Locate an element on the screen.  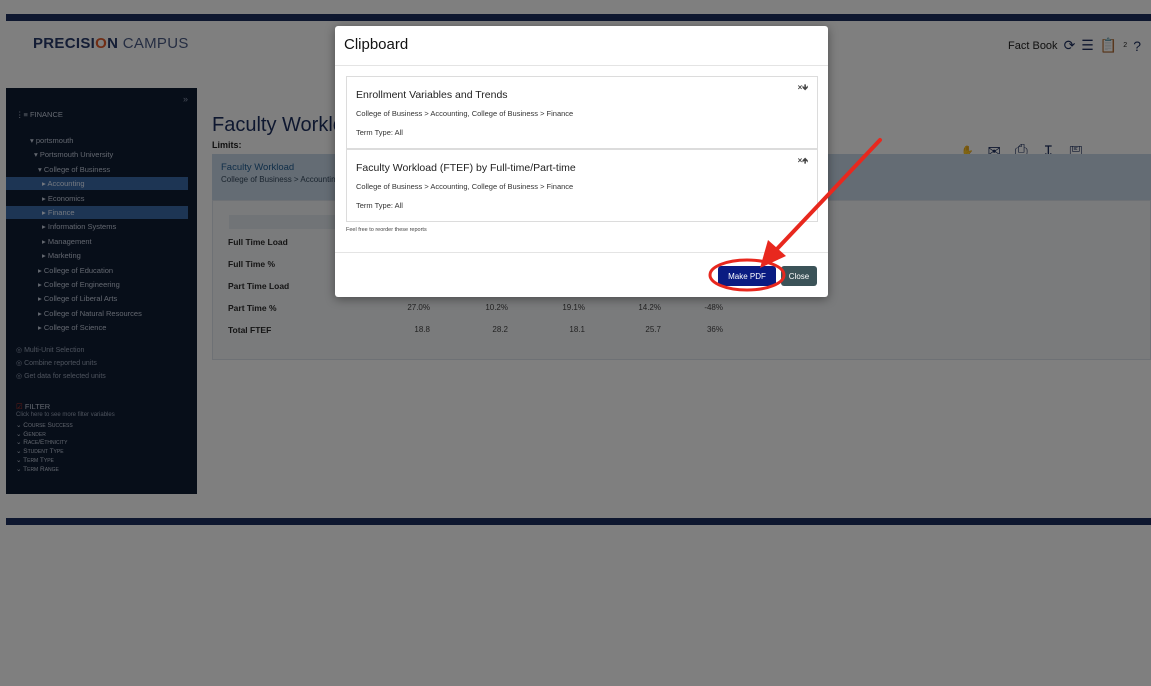
remove-move-up-icon: ×🡹 is located at coordinates (803, 162).